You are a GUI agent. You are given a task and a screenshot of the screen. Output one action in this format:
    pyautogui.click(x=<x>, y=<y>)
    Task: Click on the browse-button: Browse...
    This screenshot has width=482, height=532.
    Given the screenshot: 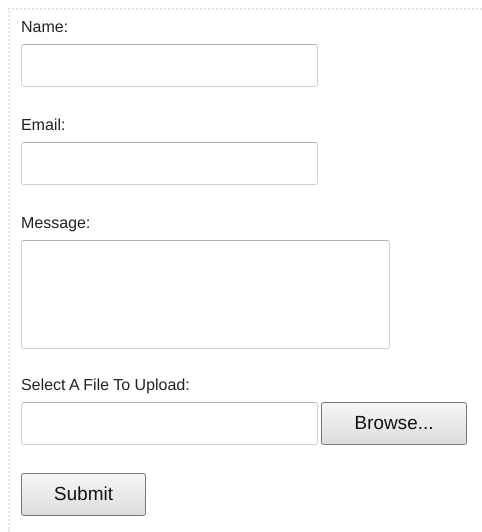 What is the action you would take?
    pyautogui.click(x=394, y=423)
    